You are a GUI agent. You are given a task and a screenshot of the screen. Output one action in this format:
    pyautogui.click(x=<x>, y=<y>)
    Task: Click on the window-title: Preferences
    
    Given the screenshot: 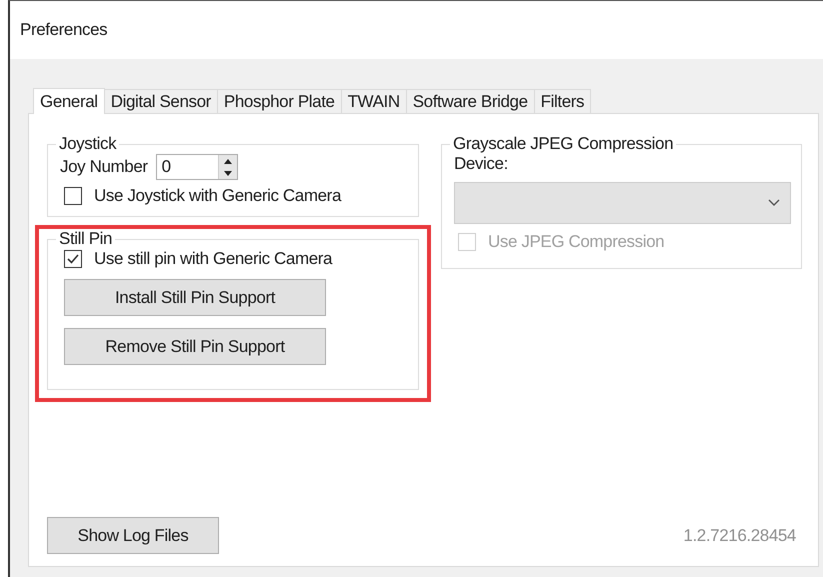 What is the action you would take?
    pyautogui.click(x=64, y=30)
    